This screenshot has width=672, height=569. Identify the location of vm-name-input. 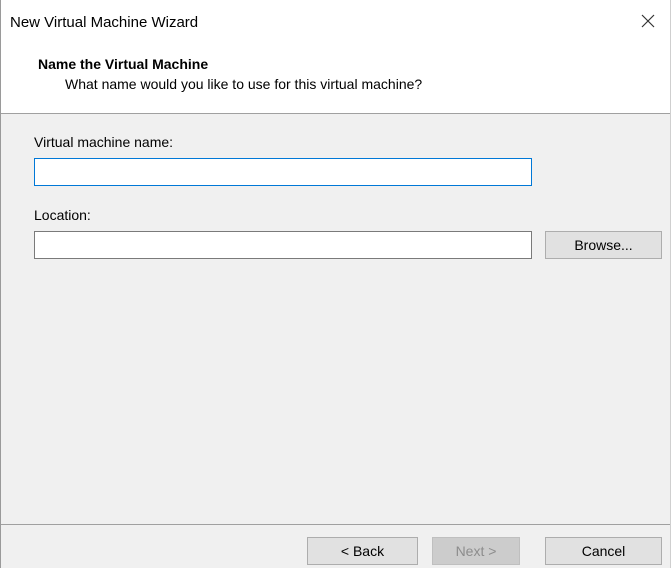
(283, 172).